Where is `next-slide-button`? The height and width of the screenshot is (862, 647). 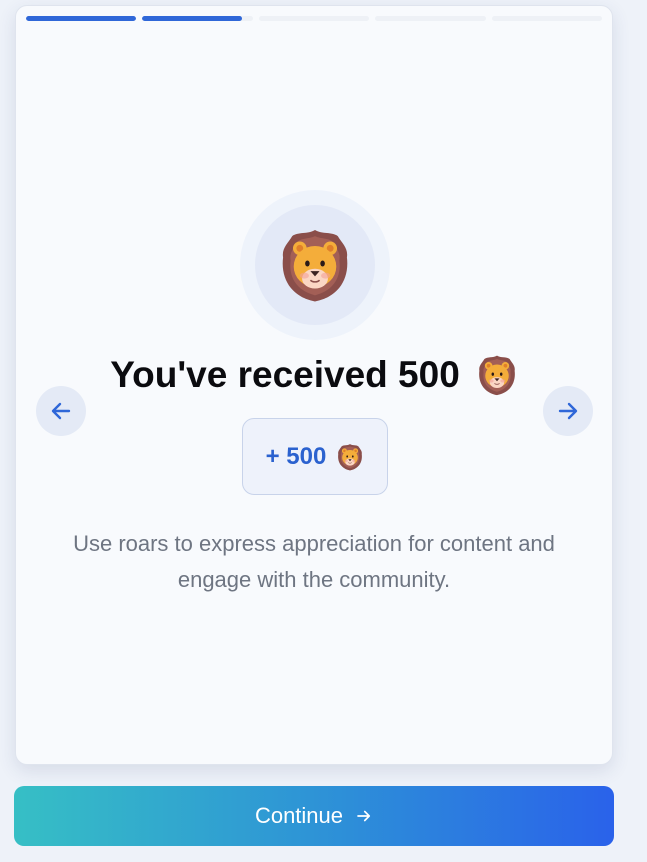
next-slide-button is located at coordinates (568, 411).